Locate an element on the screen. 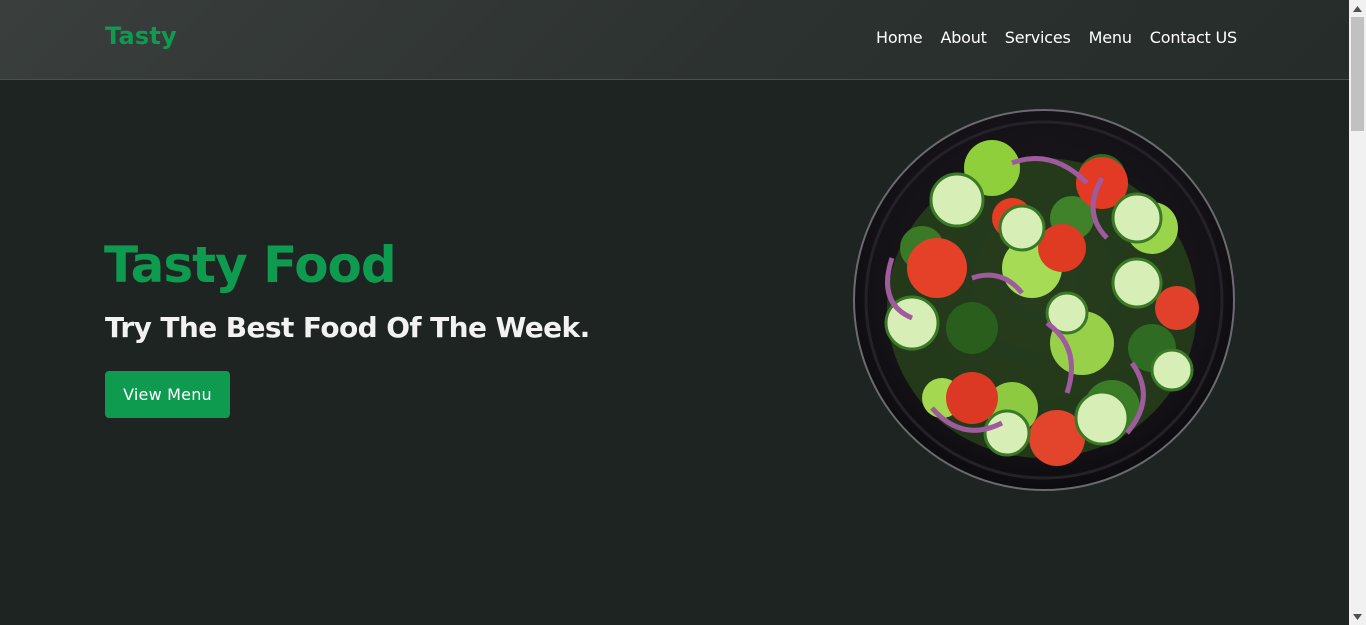 The image size is (1366, 625). scroll-up-arrow-icon is located at coordinates (1357, 8).